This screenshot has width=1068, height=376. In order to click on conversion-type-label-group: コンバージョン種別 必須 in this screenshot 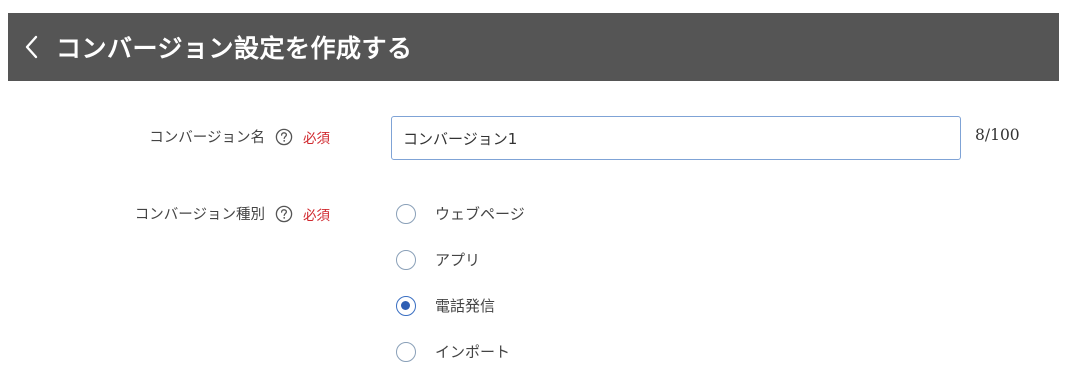, I will do `click(232, 213)`.